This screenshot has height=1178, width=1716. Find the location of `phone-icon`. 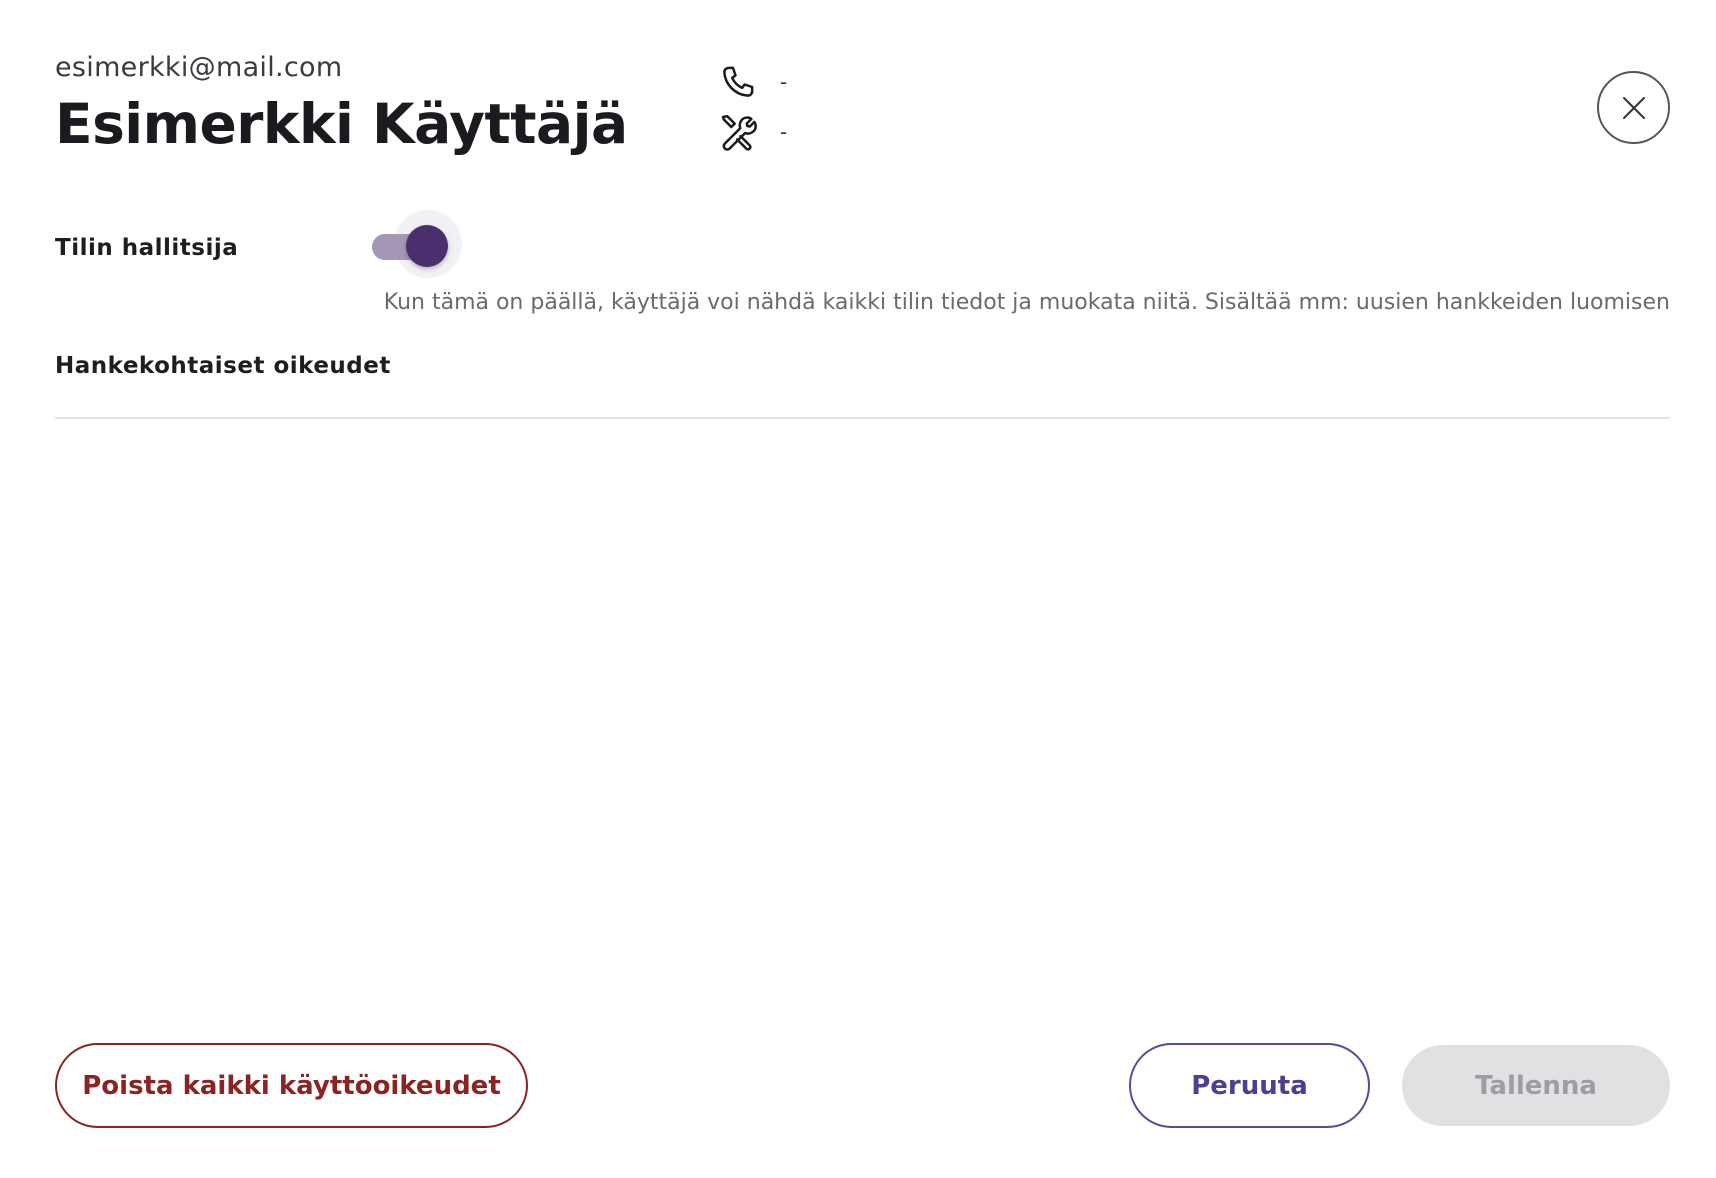

phone-icon is located at coordinates (738, 82).